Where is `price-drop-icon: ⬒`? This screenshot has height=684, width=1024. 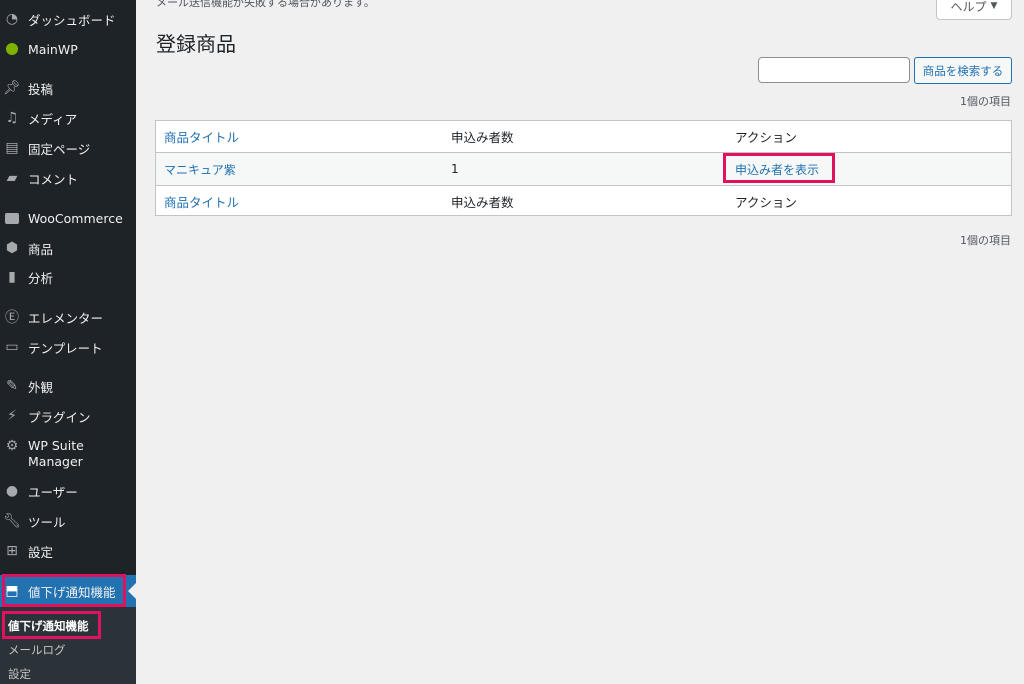
price-drop-icon: ⬒ is located at coordinates (12, 591).